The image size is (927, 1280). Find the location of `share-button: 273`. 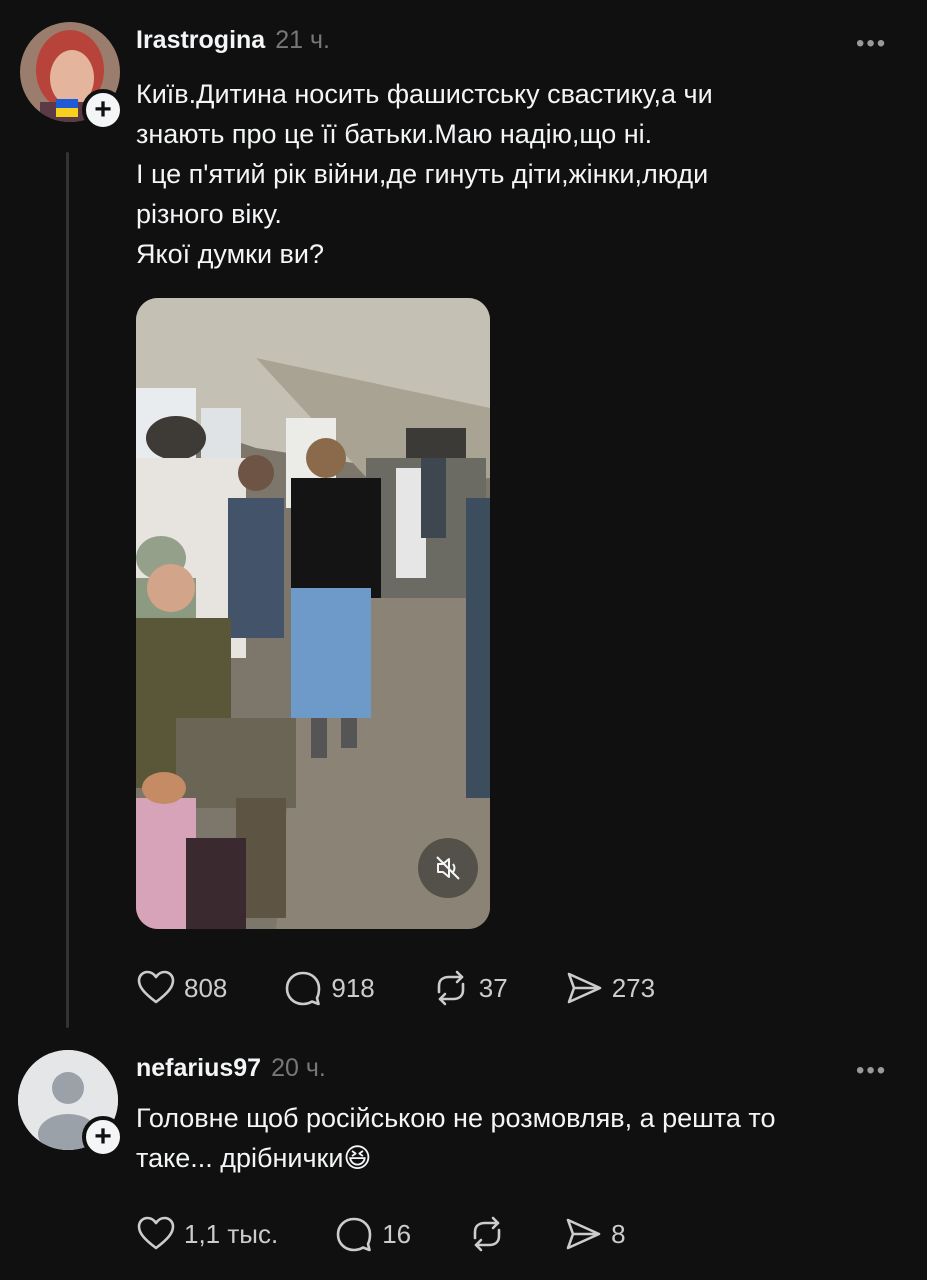

share-button: 273 is located at coordinates (609, 988).